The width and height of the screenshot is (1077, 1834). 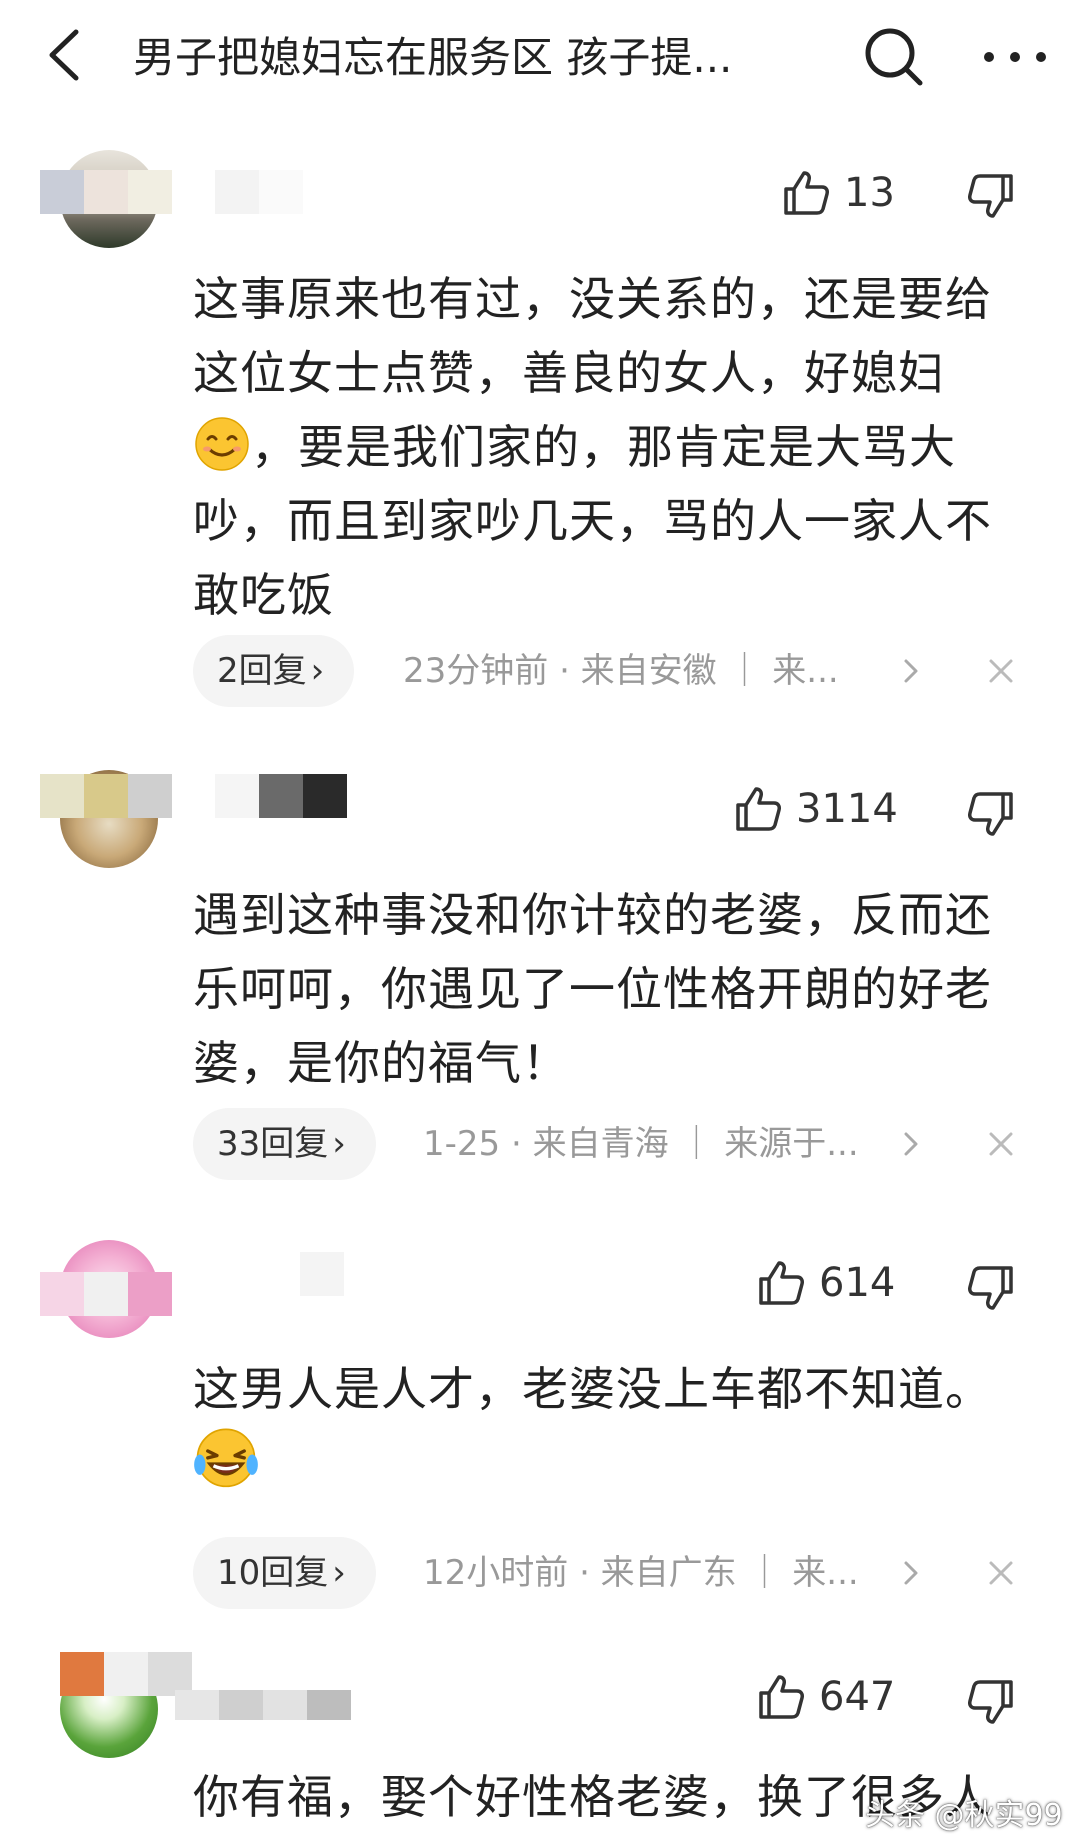 I want to click on back-button, so click(x=68, y=55).